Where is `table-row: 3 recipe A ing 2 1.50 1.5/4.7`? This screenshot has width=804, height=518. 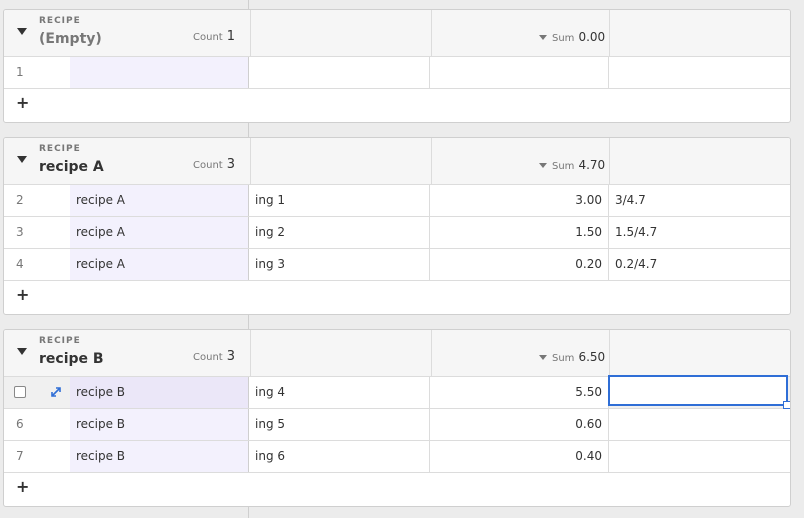
table-row: 3 recipe A ing 2 1.50 1.5/4.7 is located at coordinates (397, 233).